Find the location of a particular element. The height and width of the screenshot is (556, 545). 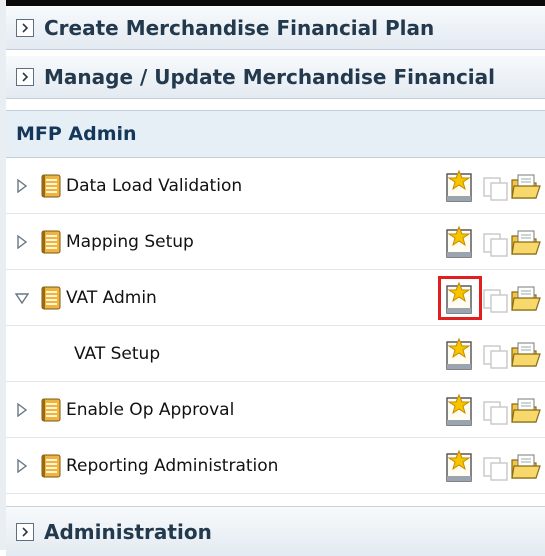

tree-row-data-load-validation: Data Load Validation is located at coordinates (275, 186).